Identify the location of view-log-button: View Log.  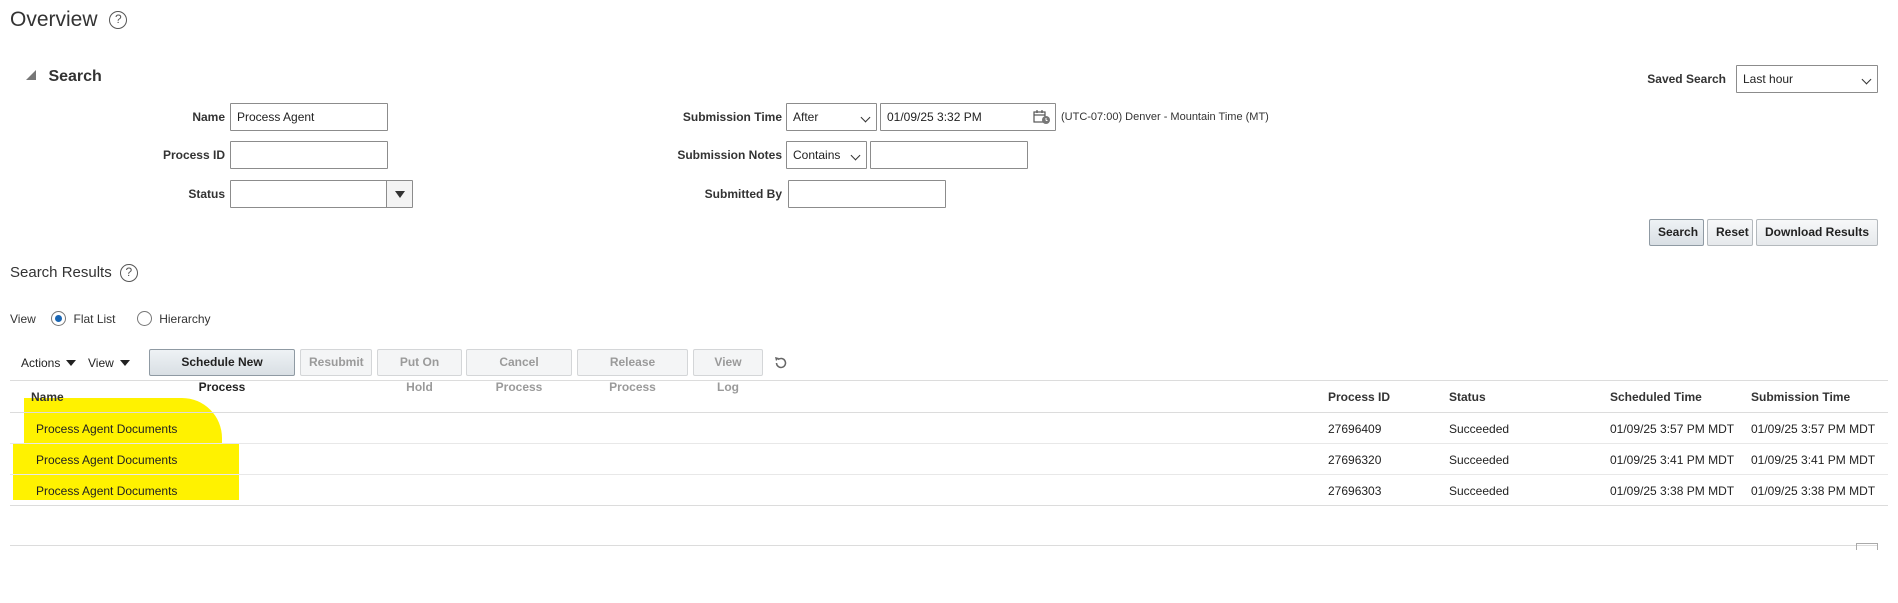
(728, 371).